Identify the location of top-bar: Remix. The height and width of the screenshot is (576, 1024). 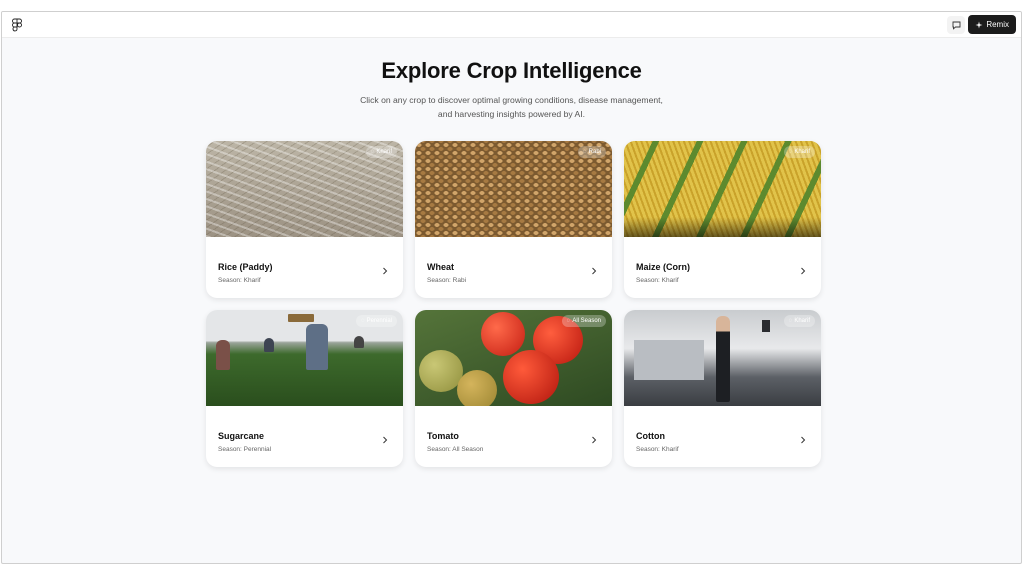
(511, 25).